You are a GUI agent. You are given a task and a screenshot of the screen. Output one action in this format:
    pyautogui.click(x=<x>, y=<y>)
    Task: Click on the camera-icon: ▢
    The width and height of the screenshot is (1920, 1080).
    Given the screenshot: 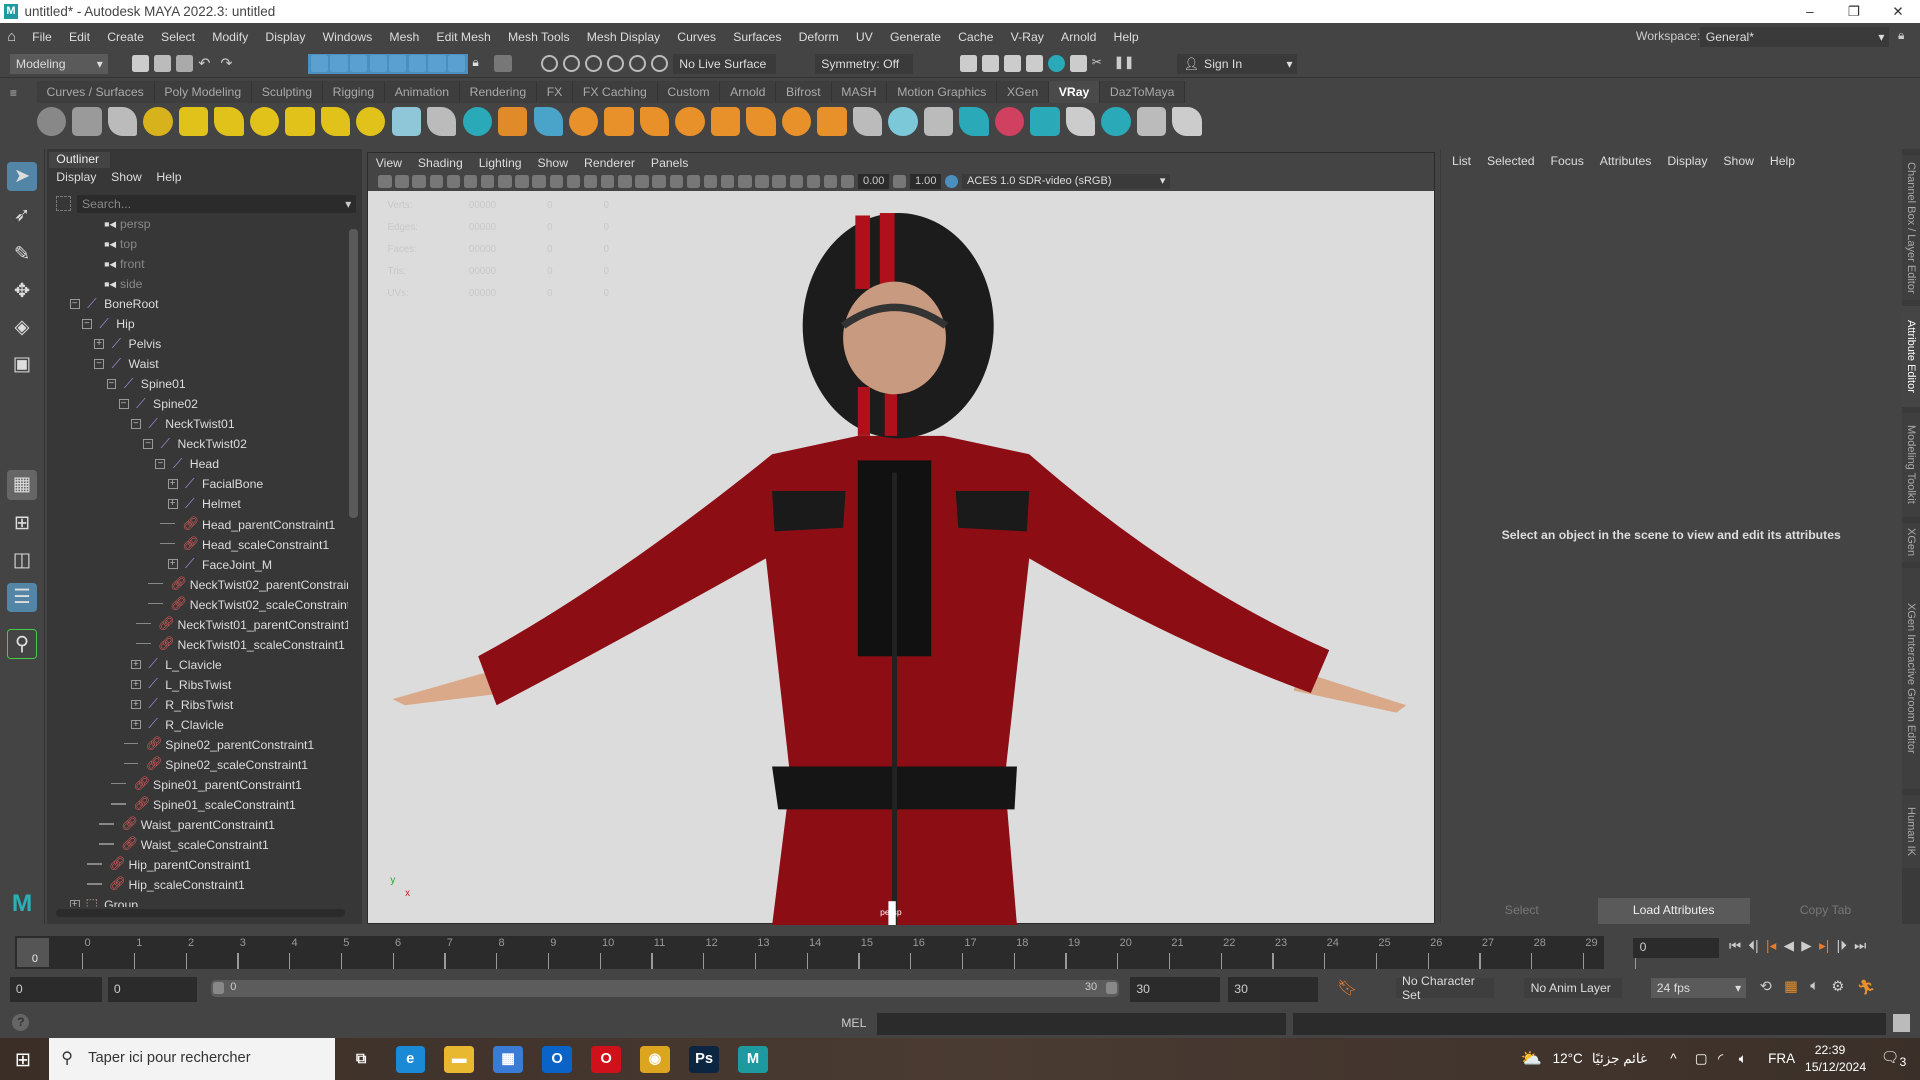 What is the action you would take?
    pyautogui.click(x=1701, y=1059)
    